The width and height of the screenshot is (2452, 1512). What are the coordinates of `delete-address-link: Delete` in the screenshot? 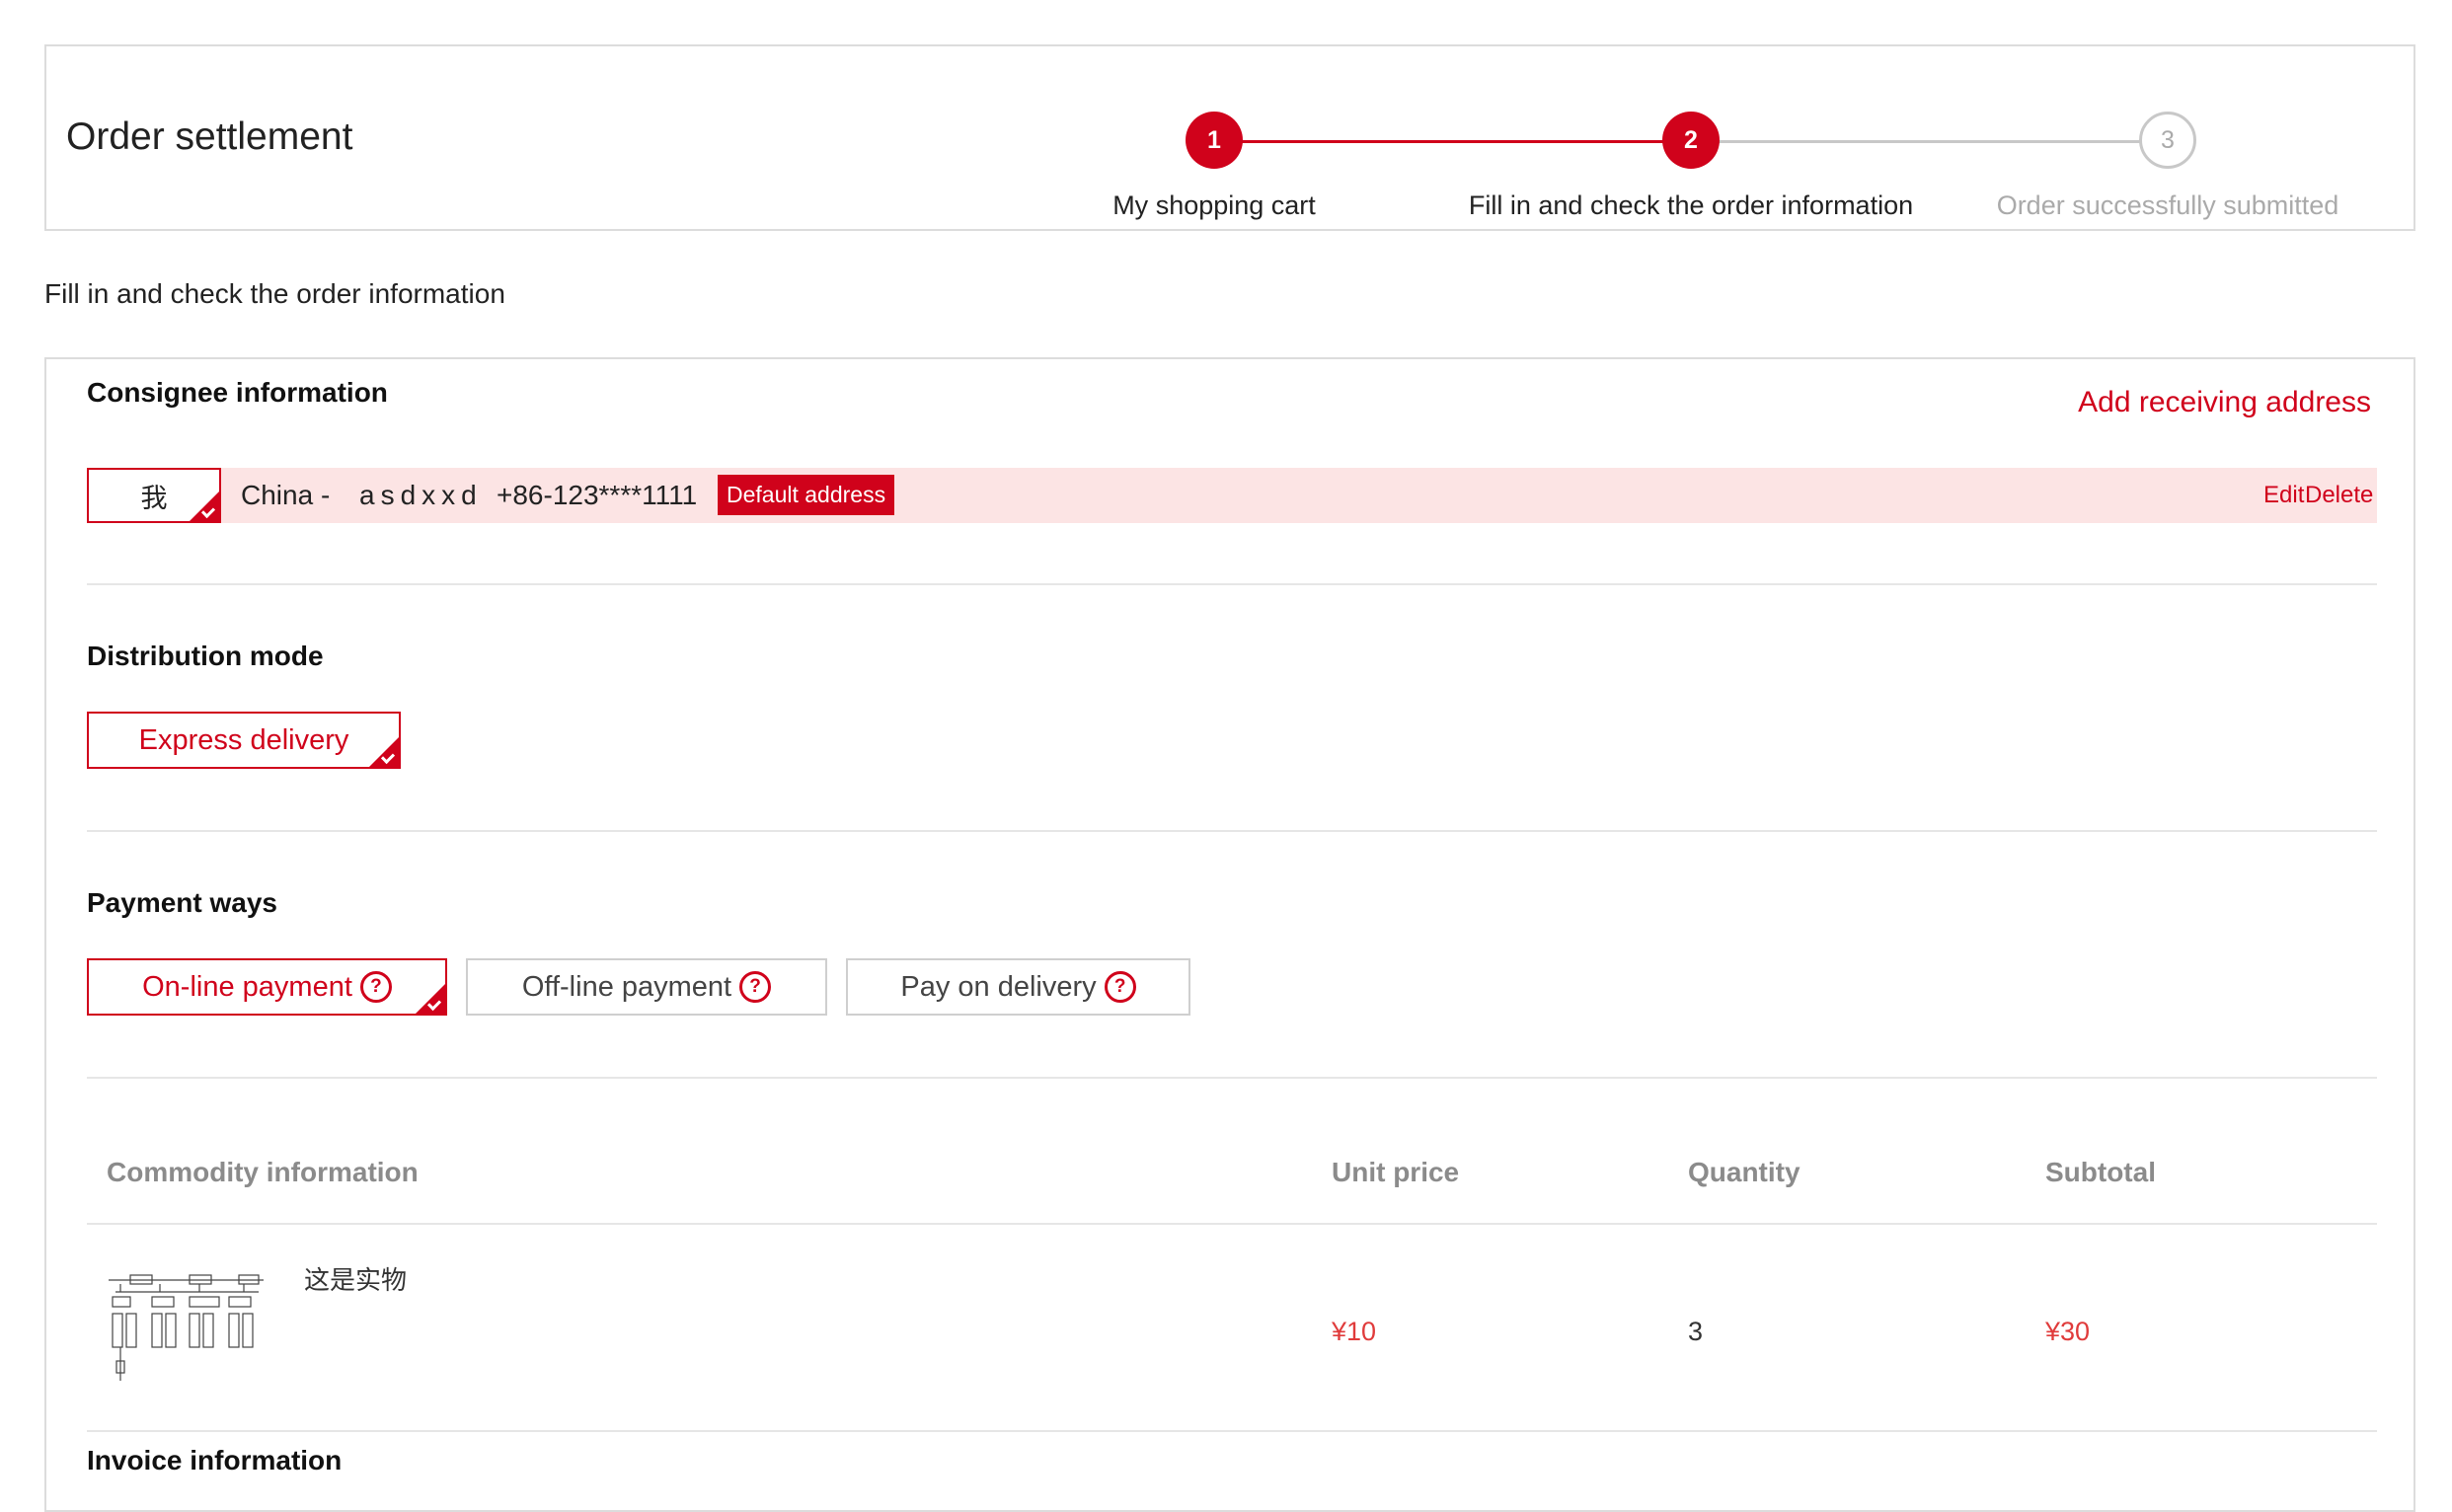 It's located at (2339, 496).